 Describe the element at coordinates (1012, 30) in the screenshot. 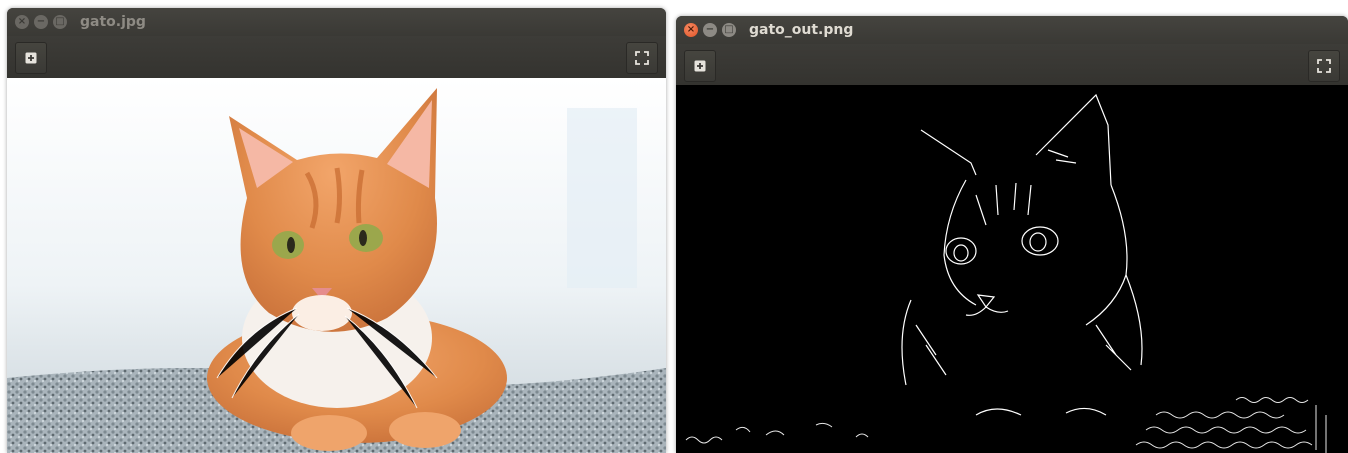

I see `titlebar: × − □ gato_out.png` at that location.